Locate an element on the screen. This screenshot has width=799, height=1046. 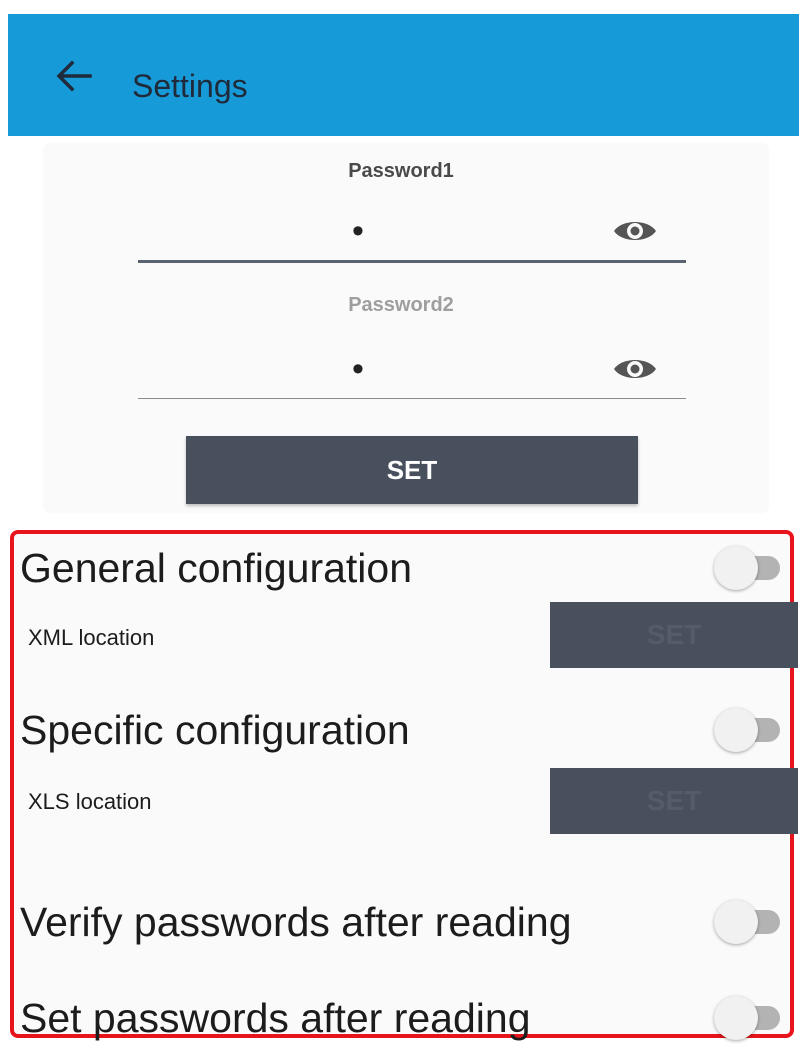
general-configuration-switch is located at coordinates (750, 568).